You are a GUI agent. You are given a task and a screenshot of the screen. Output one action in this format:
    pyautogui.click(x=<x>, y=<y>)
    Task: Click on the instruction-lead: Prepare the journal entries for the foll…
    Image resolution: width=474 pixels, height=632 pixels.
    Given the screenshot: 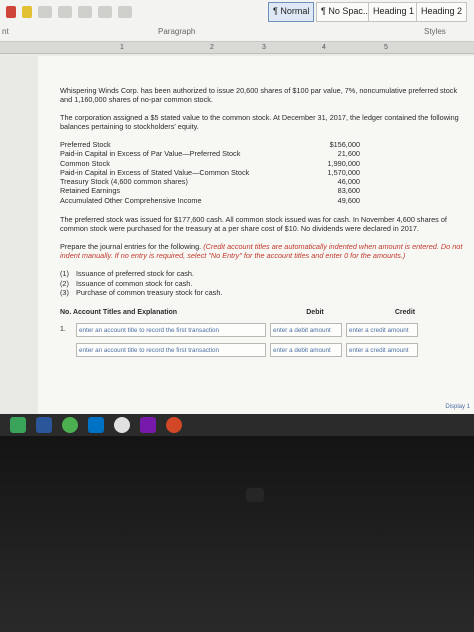 What is the action you would take?
    pyautogui.click(x=131, y=247)
    